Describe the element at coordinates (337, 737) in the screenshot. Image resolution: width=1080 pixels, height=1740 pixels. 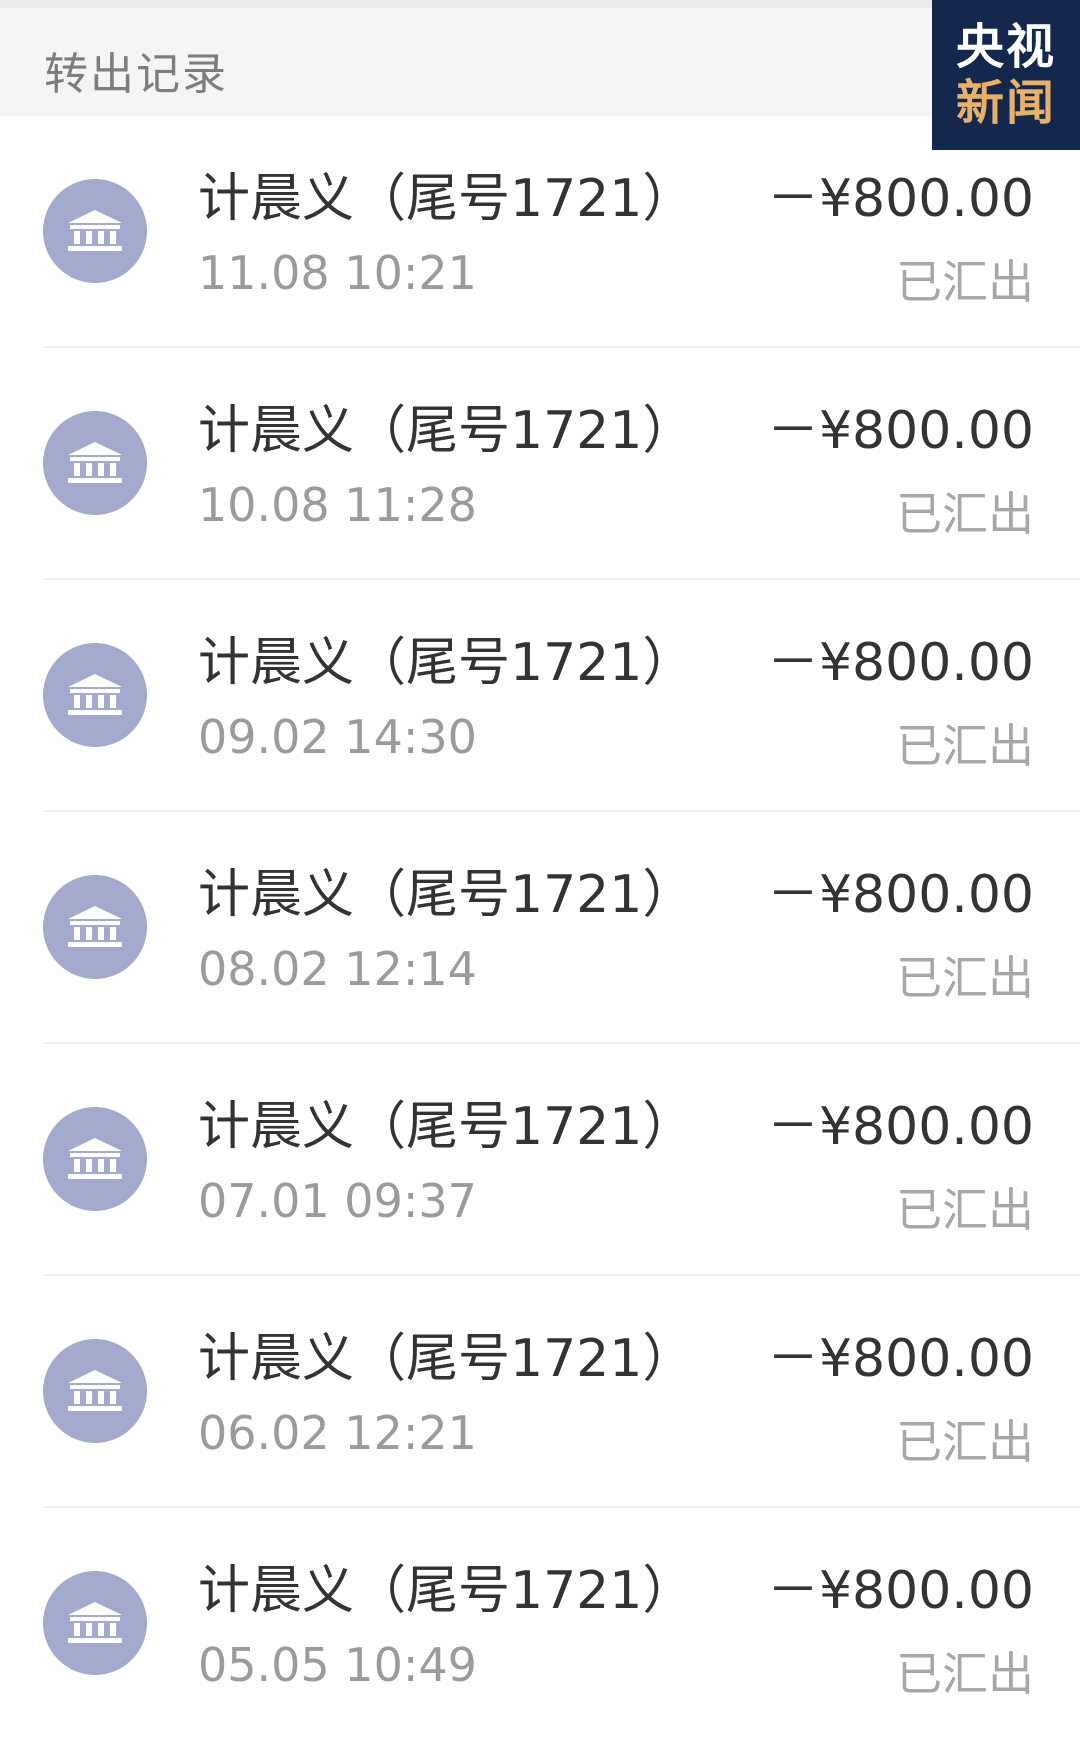
I see `transfer-datetime: 09.02 14:30` at that location.